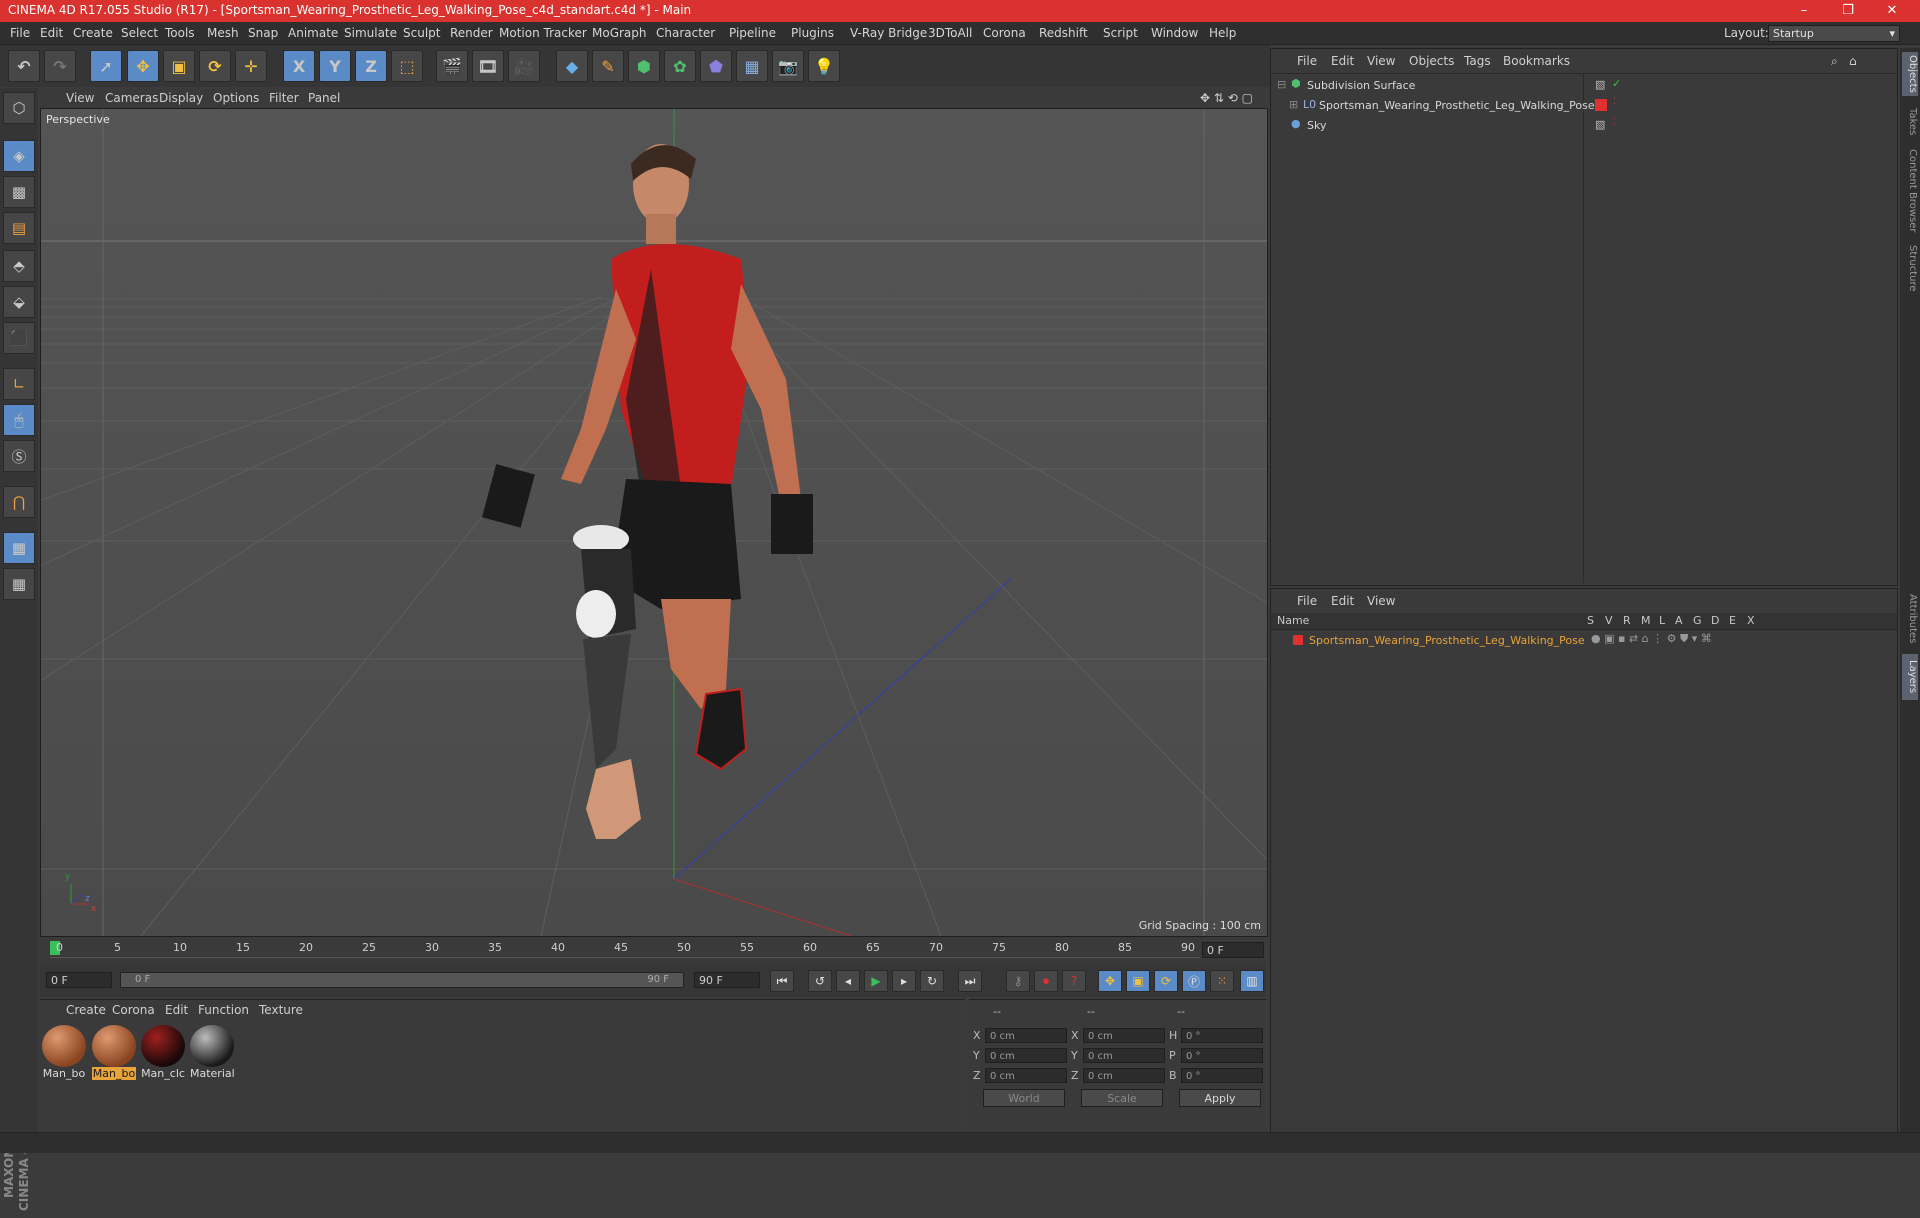 This screenshot has width=1920, height=1218. Describe the element at coordinates (471, 33) in the screenshot. I see `menu-render: Render` at that location.